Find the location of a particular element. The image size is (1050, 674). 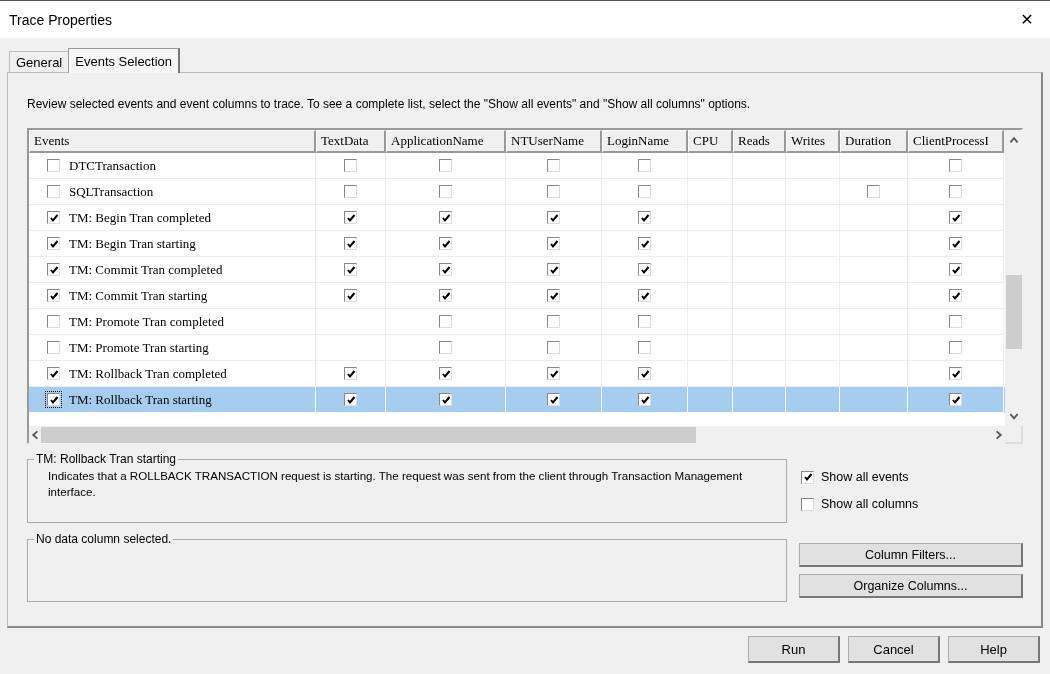

column-header: Reads is located at coordinates (759, 141).